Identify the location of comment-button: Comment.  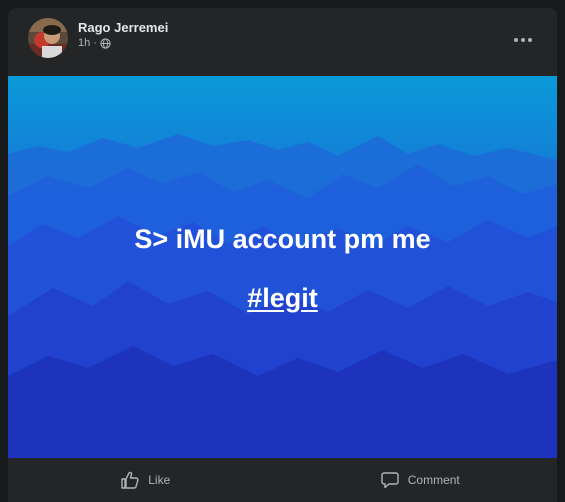
(420, 480).